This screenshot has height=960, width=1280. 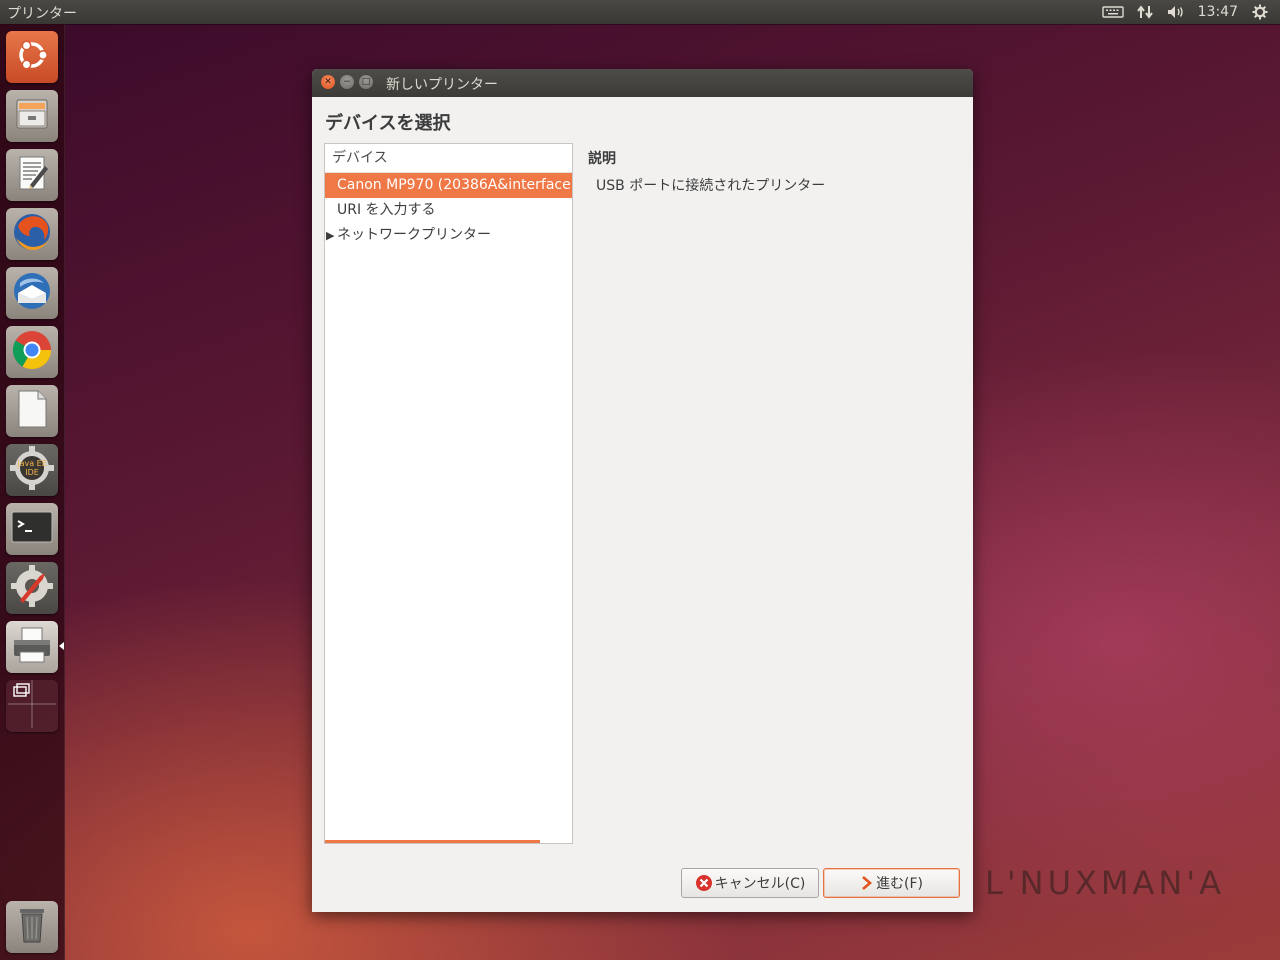 What do you see at coordinates (61, 646) in the screenshot?
I see `active-window-indicator` at bounding box center [61, 646].